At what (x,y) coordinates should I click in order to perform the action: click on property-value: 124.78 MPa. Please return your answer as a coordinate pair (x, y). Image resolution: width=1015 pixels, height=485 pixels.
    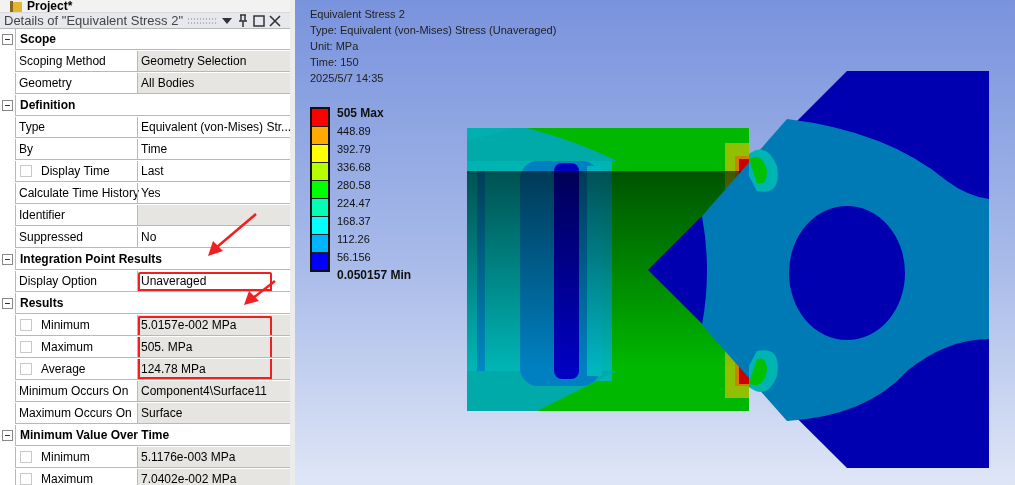
    Looking at the image, I should click on (213, 369).